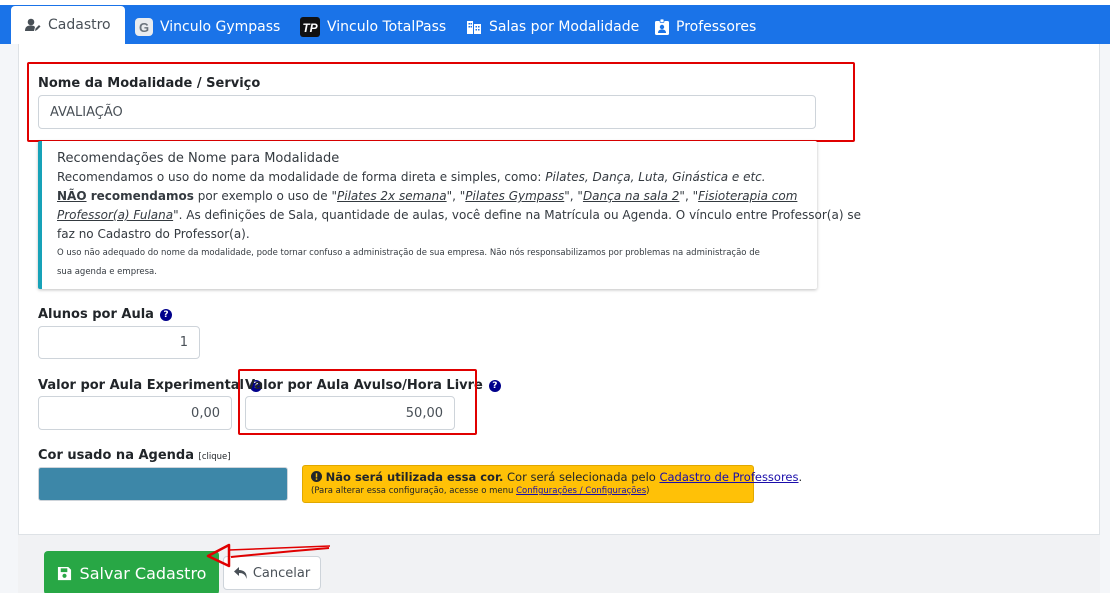  Describe the element at coordinates (96, 314) in the screenshot. I see `alunos-label-text: Alunos por Aula` at that location.